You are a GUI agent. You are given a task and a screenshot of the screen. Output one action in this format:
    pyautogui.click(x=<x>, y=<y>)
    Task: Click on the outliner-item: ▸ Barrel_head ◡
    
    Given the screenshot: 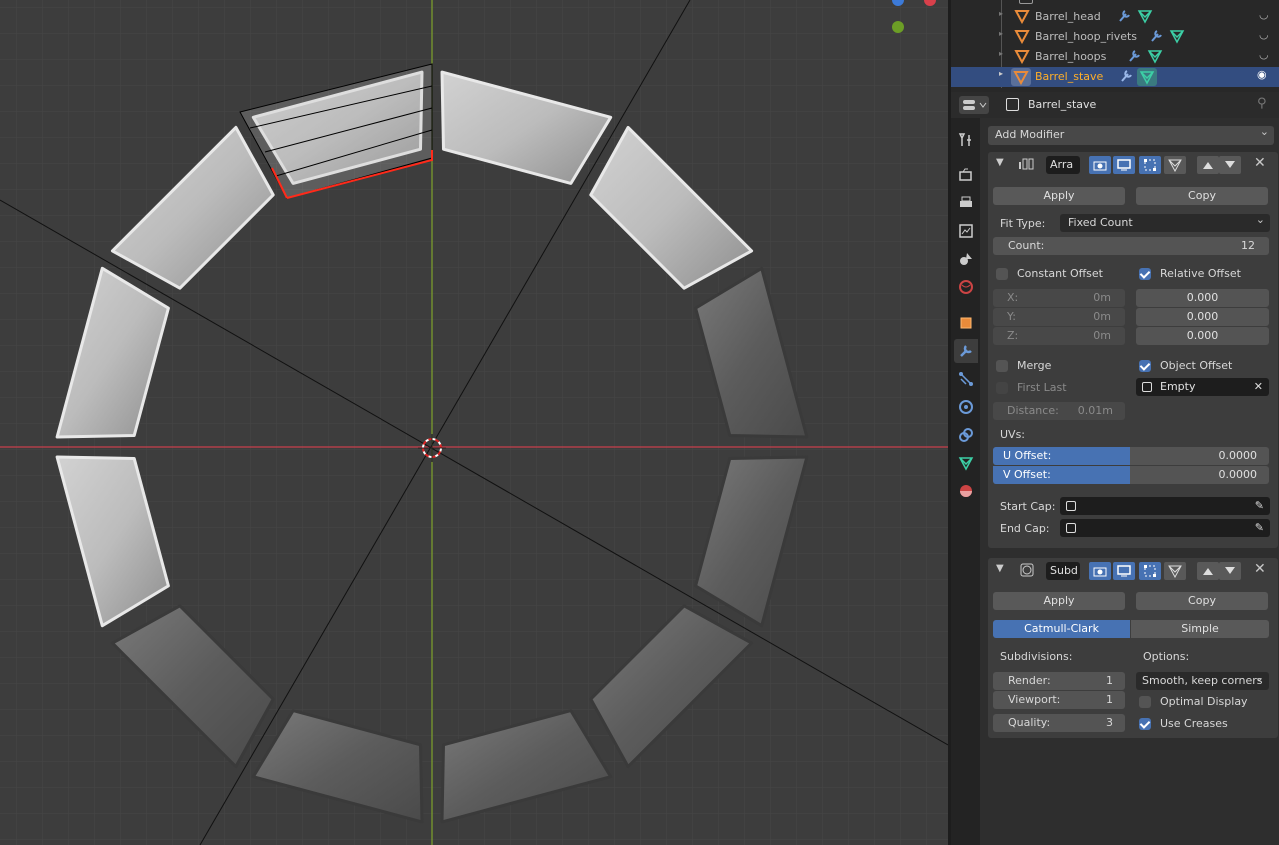 What is the action you would take?
    pyautogui.click(x=1115, y=17)
    